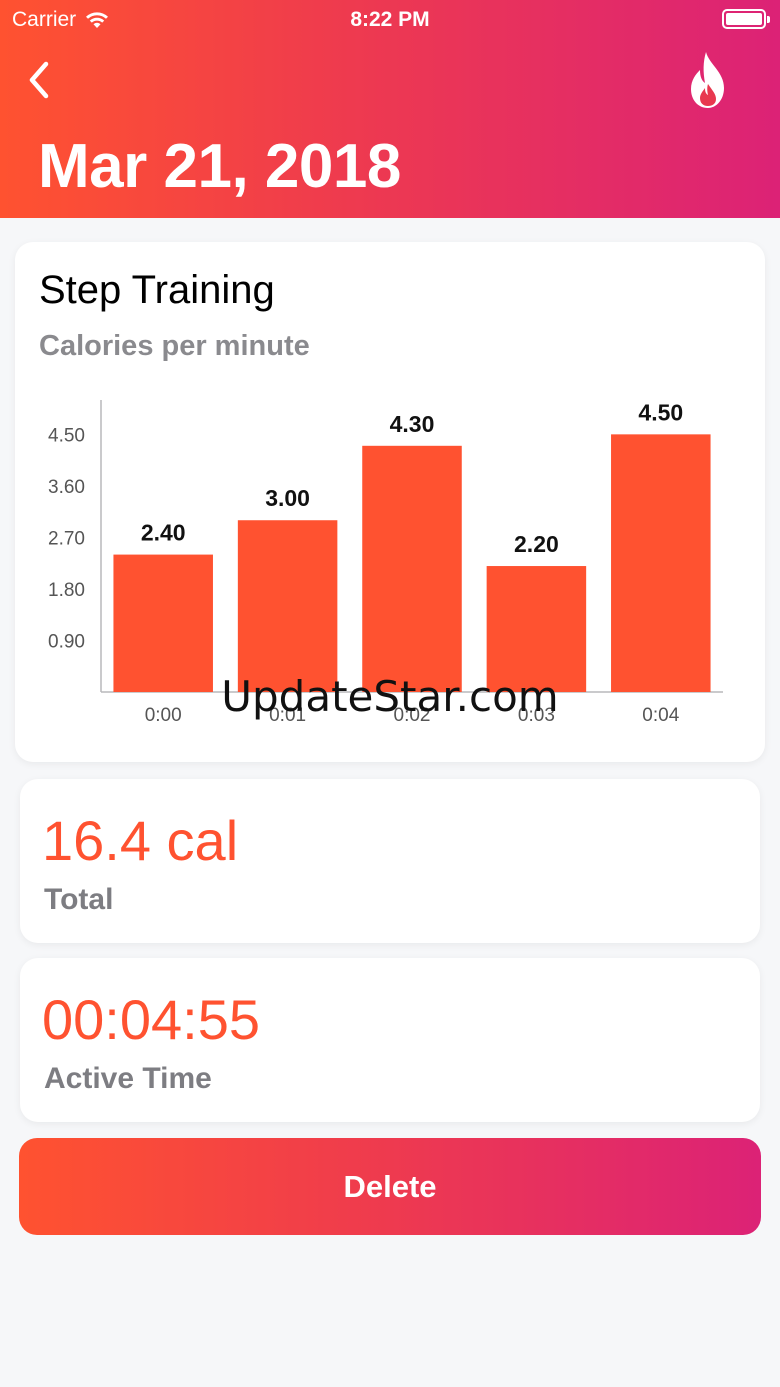 The image size is (780, 1387). What do you see at coordinates (66, 435) in the screenshot?
I see `y-tick-label: 4.50` at bounding box center [66, 435].